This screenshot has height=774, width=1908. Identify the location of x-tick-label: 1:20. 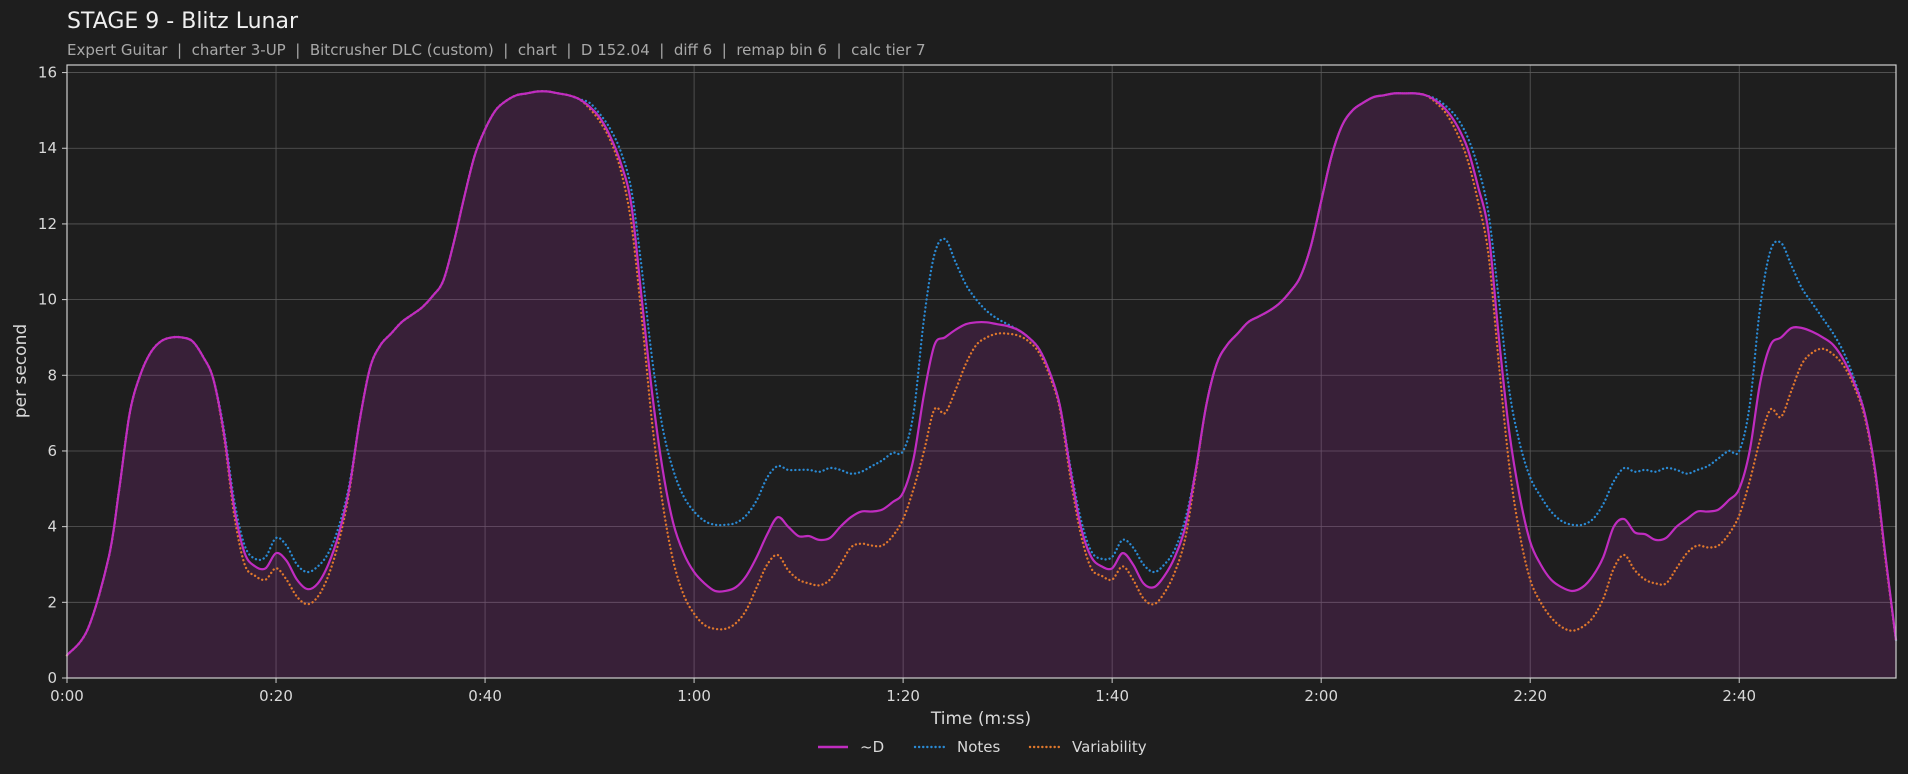
(903, 696).